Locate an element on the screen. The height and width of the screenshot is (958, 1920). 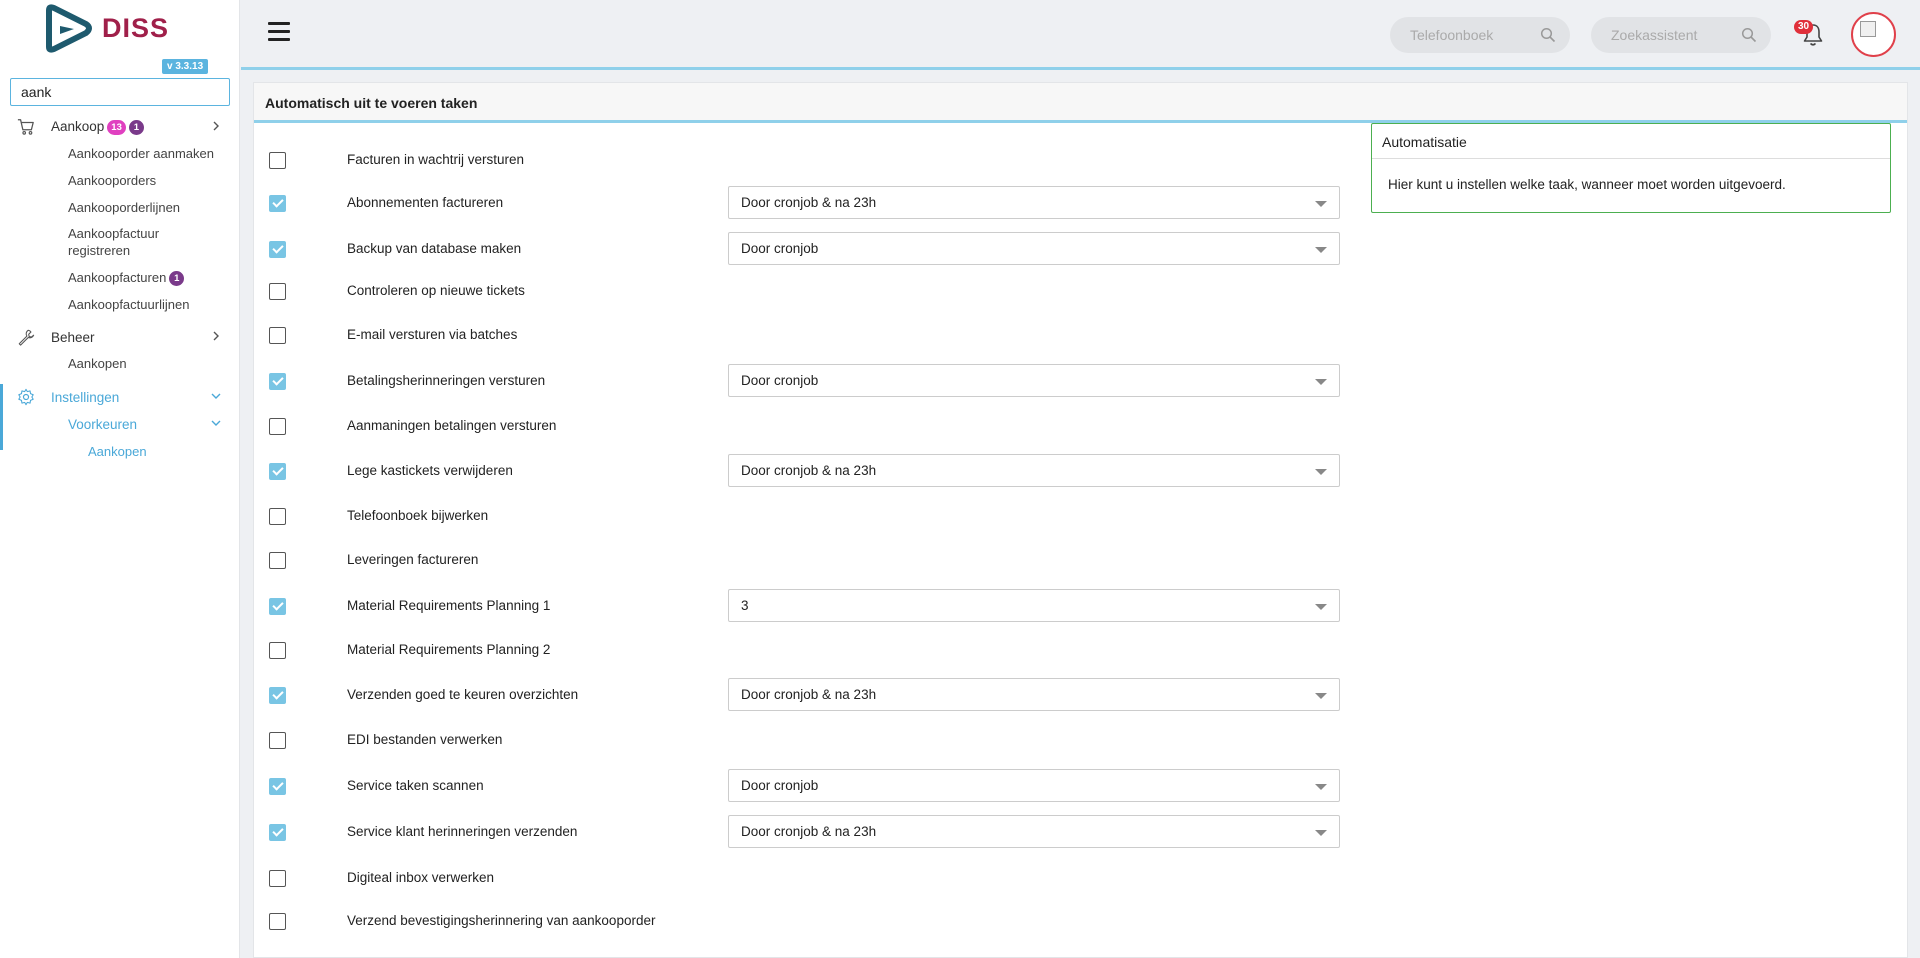
menu-item-aankoop: Aankoop 13 1 is located at coordinates (120, 127).